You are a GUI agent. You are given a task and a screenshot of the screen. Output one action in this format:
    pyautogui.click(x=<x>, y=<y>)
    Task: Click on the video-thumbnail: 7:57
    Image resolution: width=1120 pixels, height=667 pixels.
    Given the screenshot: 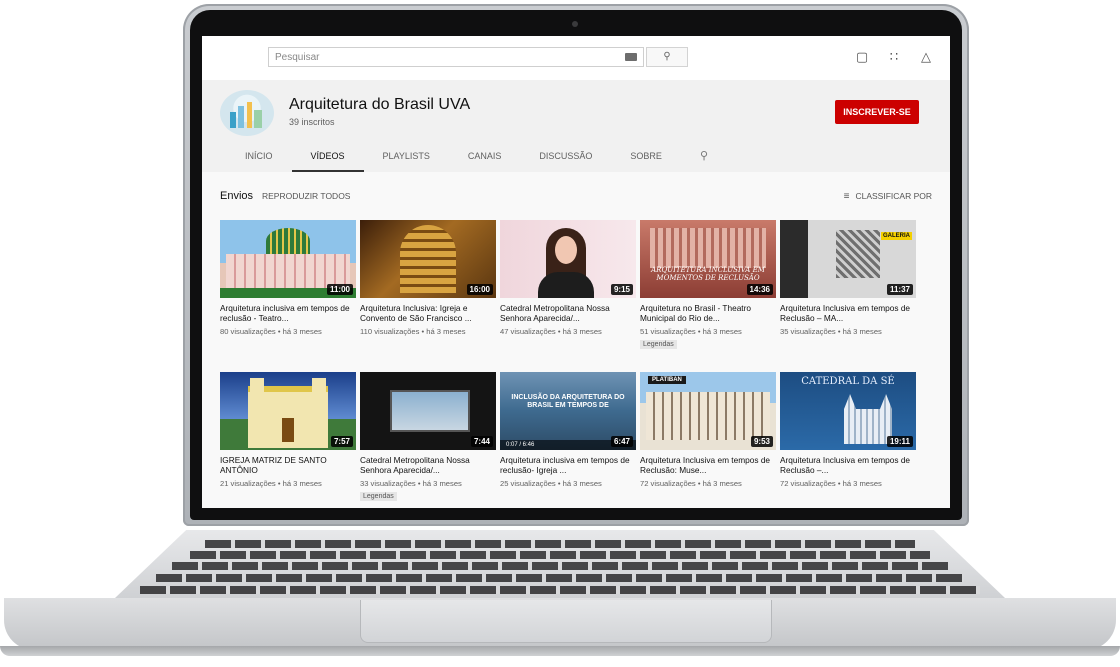 What is the action you would take?
    pyautogui.click(x=288, y=411)
    